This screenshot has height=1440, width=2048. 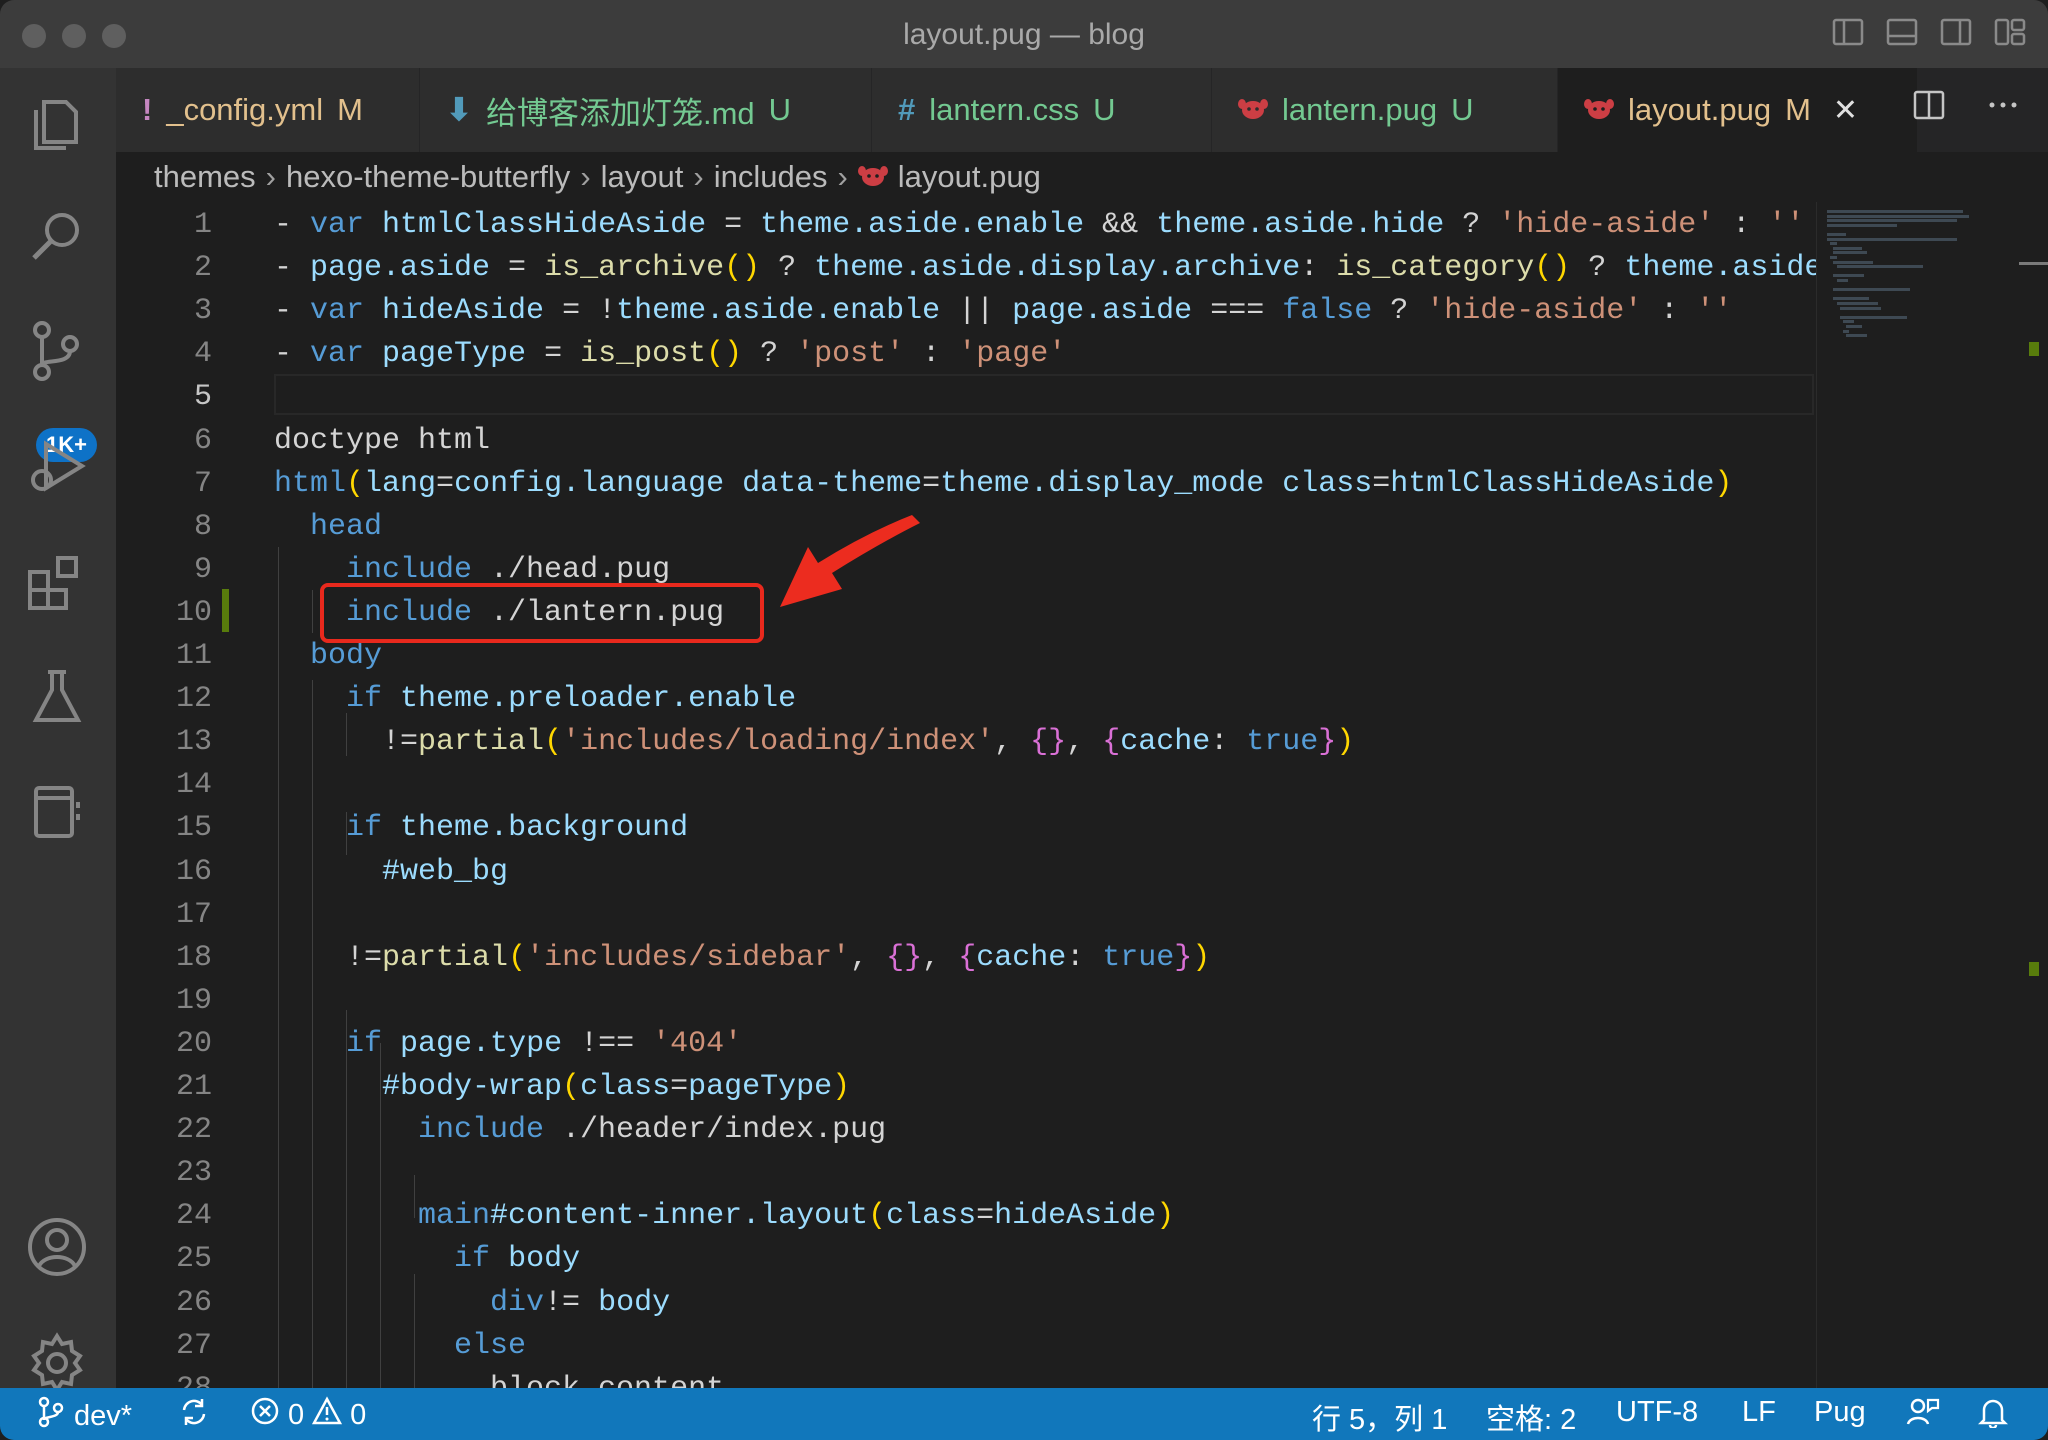 What do you see at coordinates (966, 1173) in the screenshot?
I see `code-line: 23` at bounding box center [966, 1173].